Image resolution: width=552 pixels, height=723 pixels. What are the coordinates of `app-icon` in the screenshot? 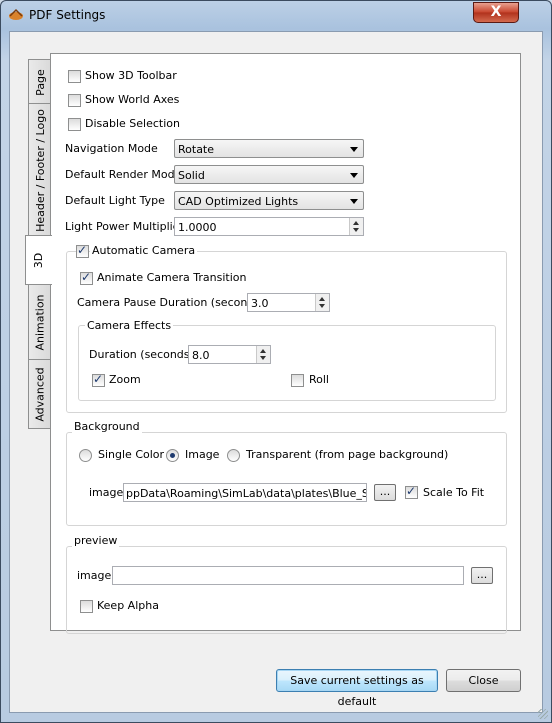 It's located at (16, 14).